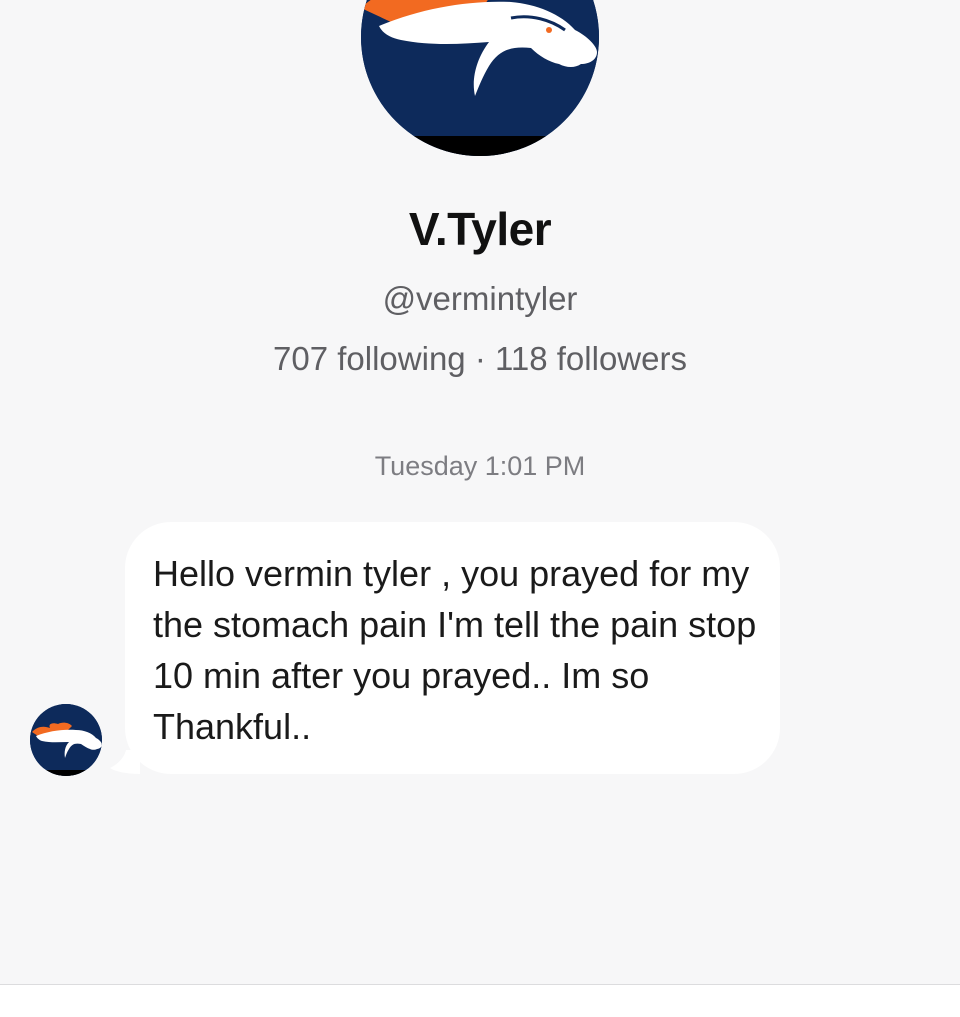 This screenshot has height=1017, width=960. What do you see at coordinates (480, 298) in the screenshot?
I see `profile-handle: @vermintyler` at bounding box center [480, 298].